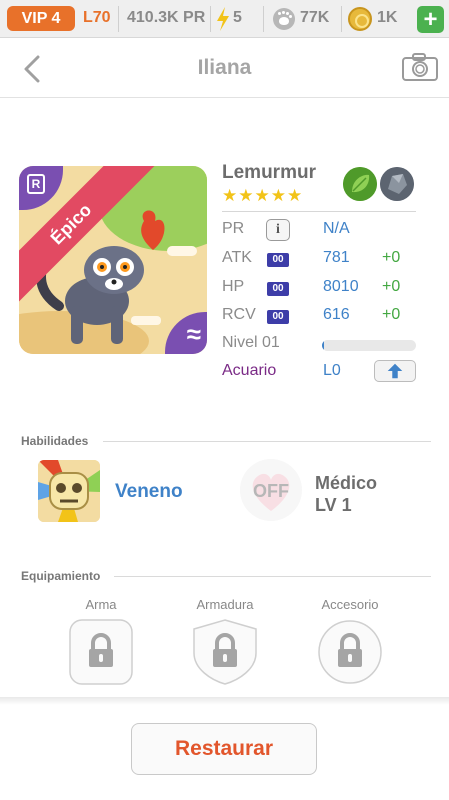  What do you see at coordinates (336, 257) in the screenshot?
I see `stat-value: 781` at bounding box center [336, 257].